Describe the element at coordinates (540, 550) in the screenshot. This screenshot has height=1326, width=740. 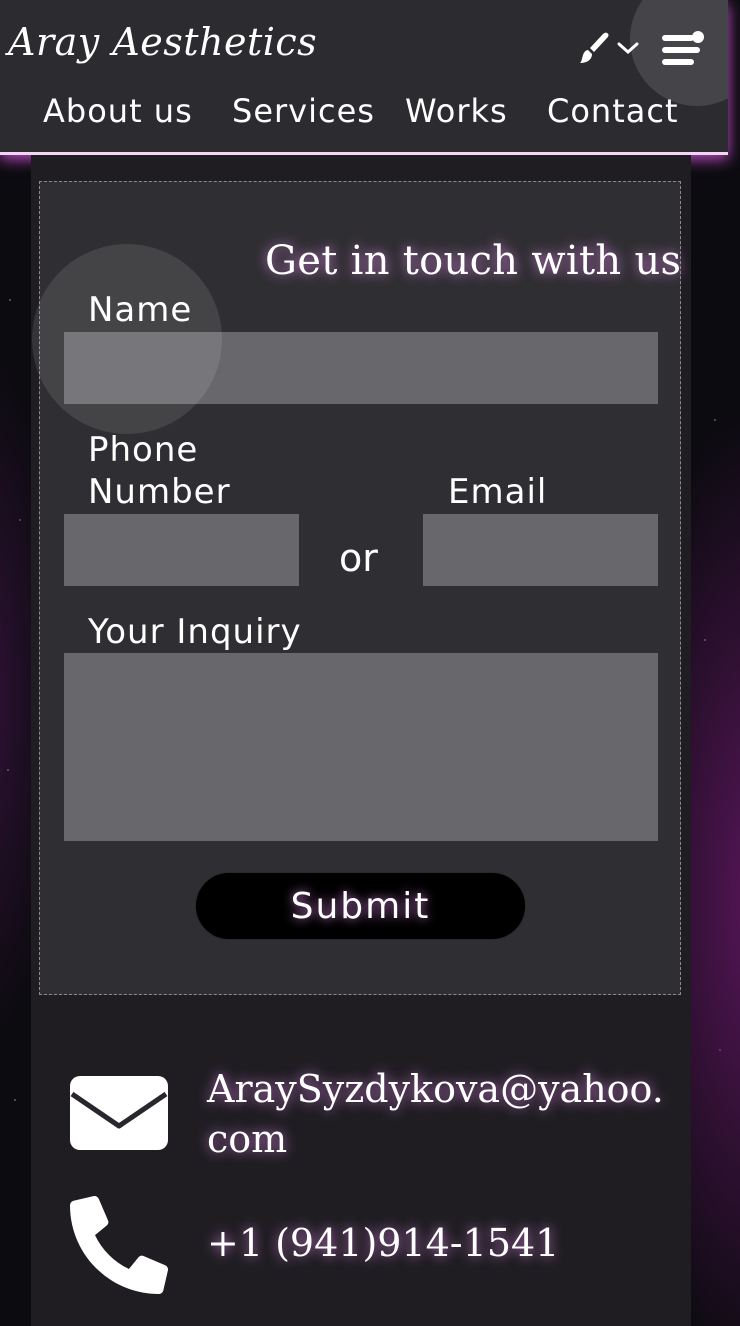
I see `email-input` at that location.